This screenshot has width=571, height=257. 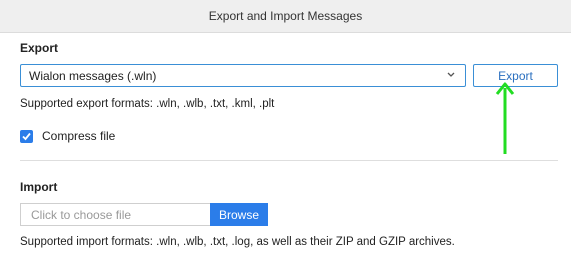 I want to click on compress-file-checkbox, so click(x=26, y=136).